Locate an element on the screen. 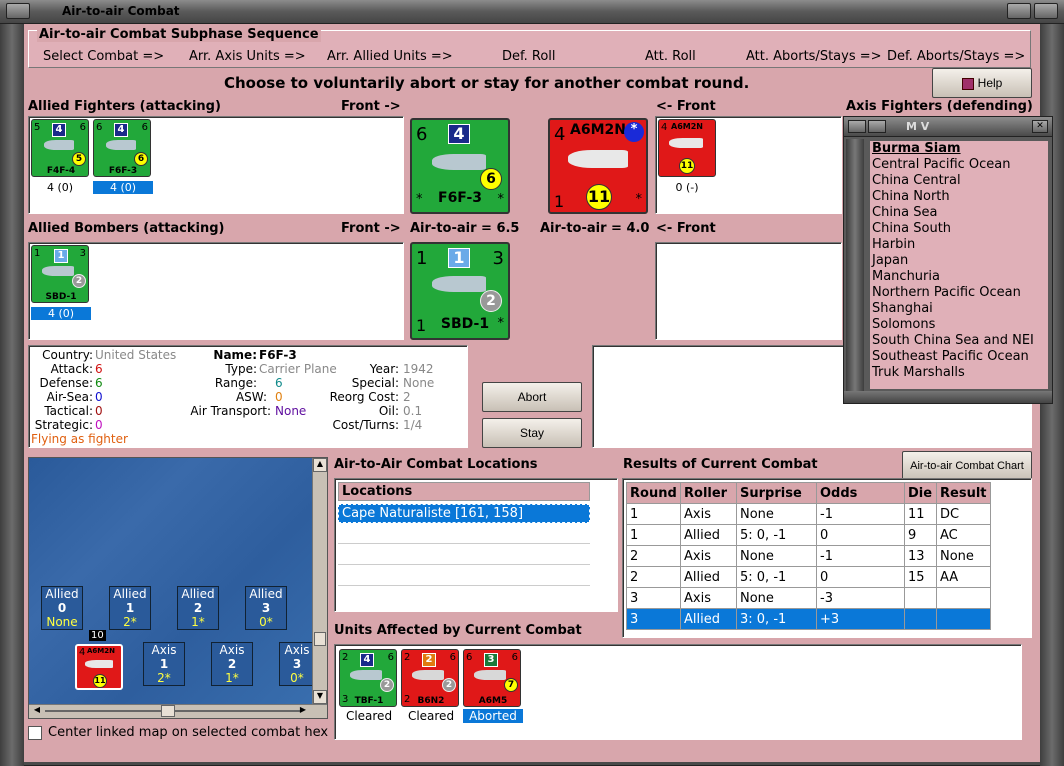 The image size is (1064, 766). region-item: Northern Pacific Ocean is located at coordinates (959, 293).